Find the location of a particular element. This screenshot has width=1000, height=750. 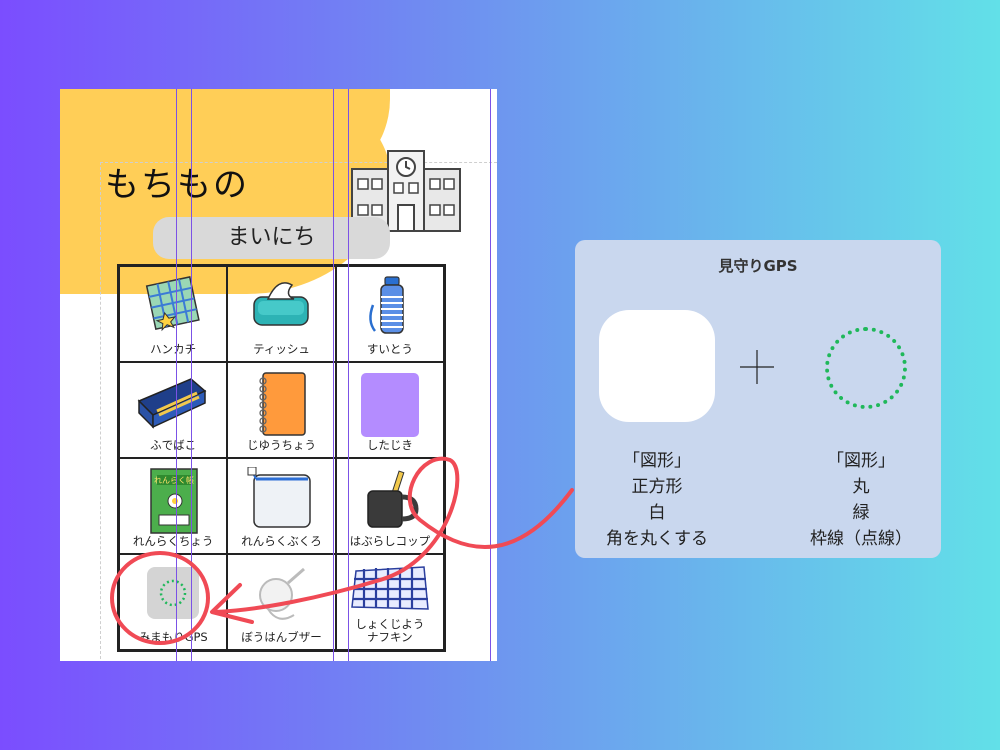

item-cell-toothbrush-cup: はぶらしコップ is located at coordinates (389, 506).